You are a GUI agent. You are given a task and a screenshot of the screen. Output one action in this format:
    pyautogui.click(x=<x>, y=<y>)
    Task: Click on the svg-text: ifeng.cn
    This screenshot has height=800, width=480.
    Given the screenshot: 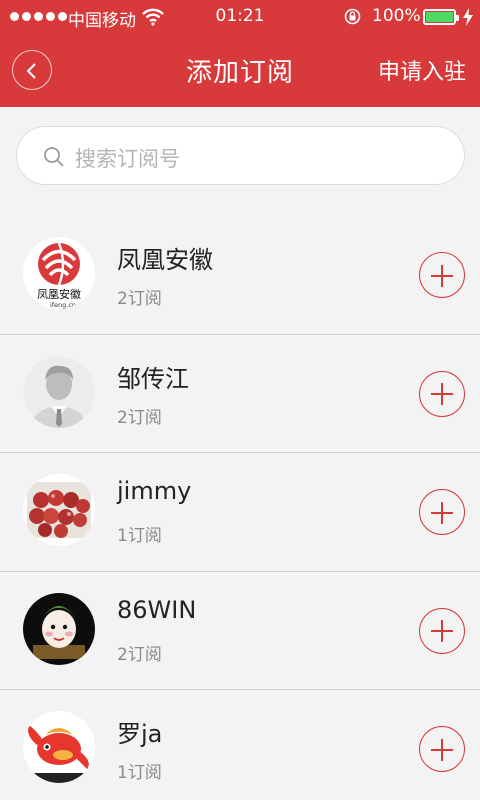 What is the action you would take?
    pyautogui.click(x=63, y=305)
    